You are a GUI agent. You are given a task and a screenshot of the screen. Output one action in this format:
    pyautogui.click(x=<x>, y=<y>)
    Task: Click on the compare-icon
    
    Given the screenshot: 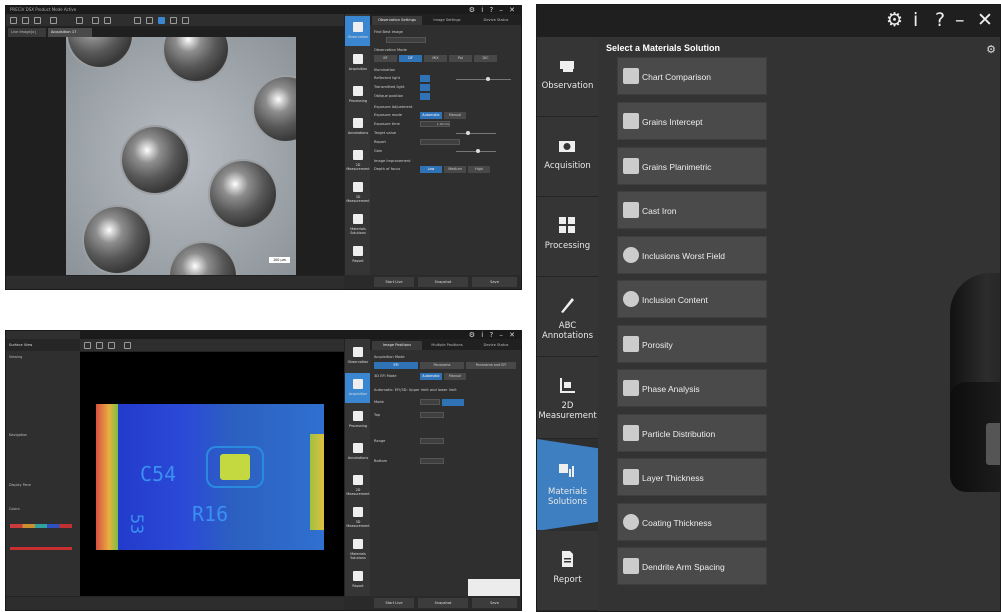 What is the action you would take?
    pyautogui.click(x=173, y=20)
    